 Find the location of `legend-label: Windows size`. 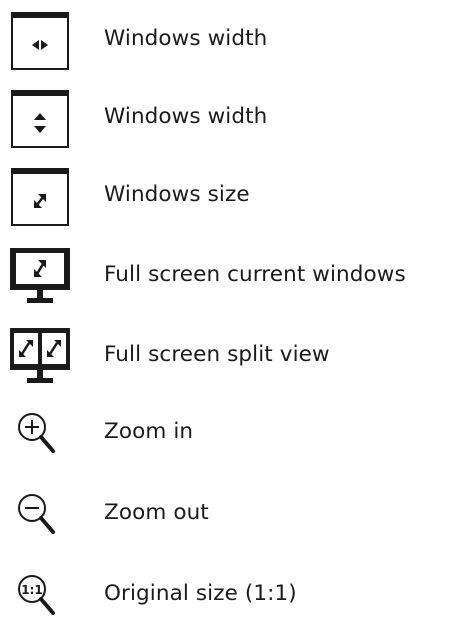

legend-label: Windows size is located at coordinates (177, 194).